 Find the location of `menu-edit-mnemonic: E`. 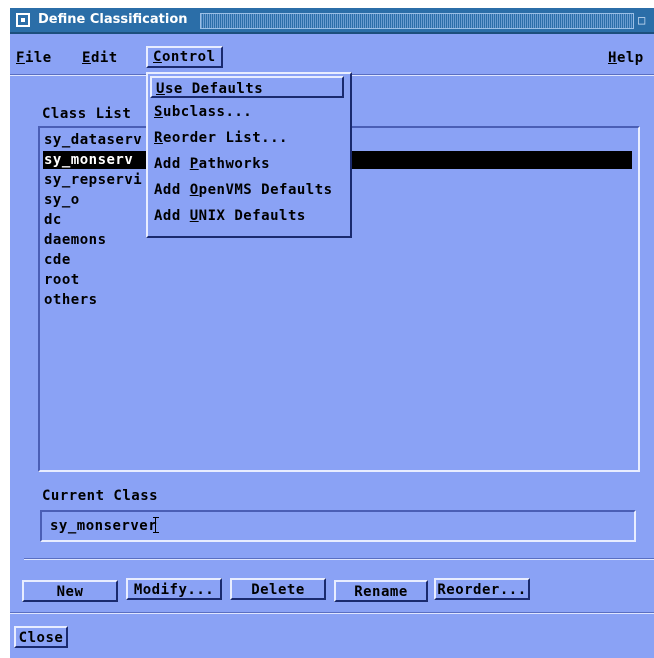

menu-edit-mnemonic: E is located at coordinates (86, 58).